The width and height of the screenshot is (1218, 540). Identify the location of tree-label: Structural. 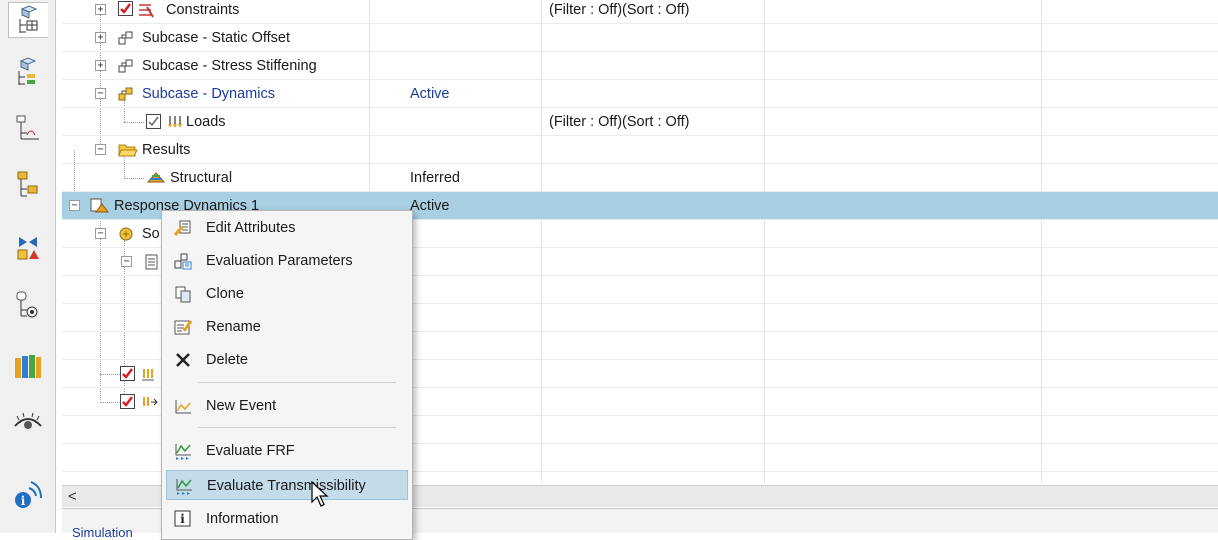
(201, 178).